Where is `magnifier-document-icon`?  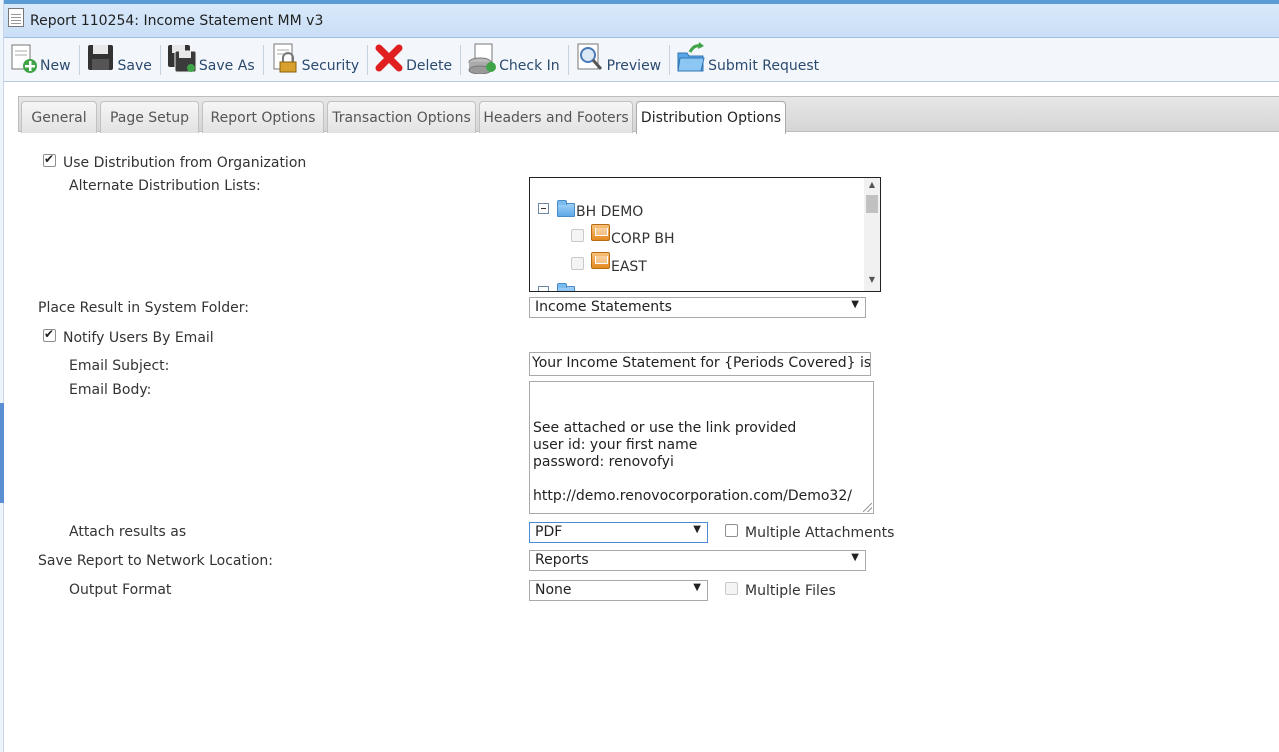
magnifier-document-icon is located at coordinates (590, 58).